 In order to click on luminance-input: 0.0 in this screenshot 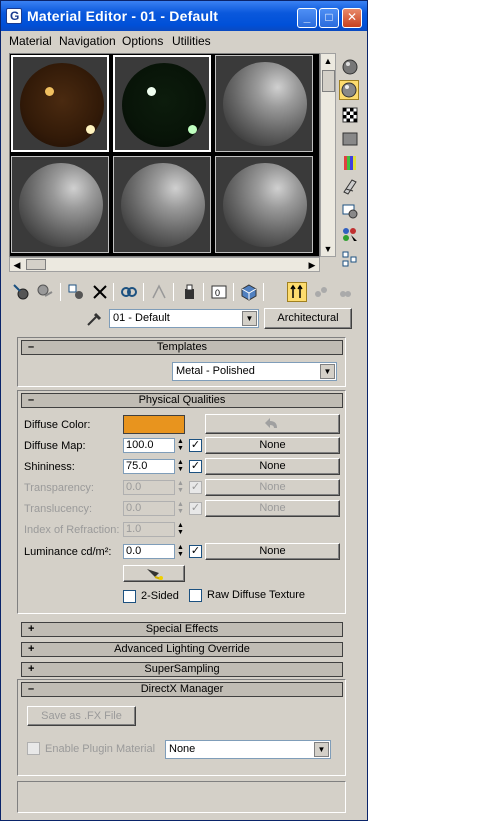, I will do `click(149, 551)`.